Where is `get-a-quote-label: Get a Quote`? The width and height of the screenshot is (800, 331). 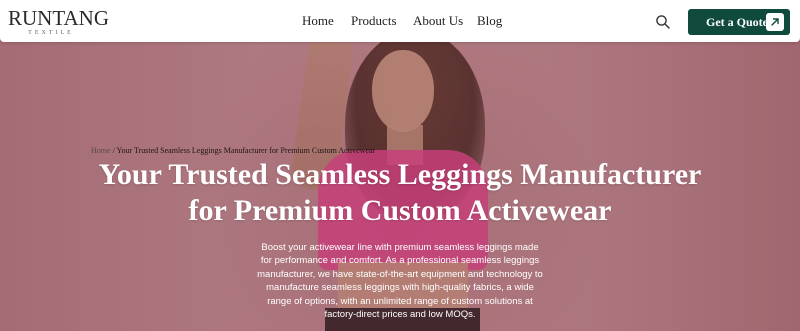 get-a-quote-label: Get a Quote is located at coordinates (737, 22).